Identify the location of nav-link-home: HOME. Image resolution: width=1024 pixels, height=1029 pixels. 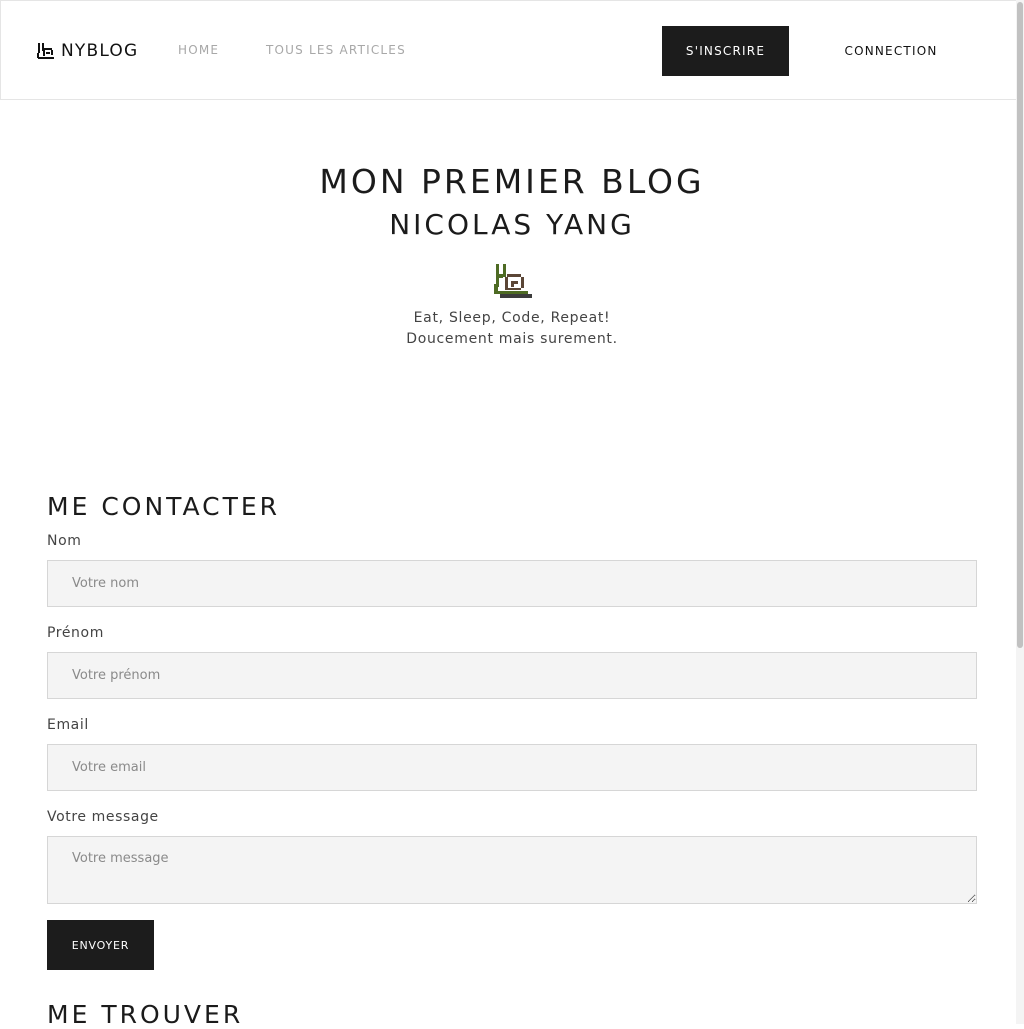
(198, 50).